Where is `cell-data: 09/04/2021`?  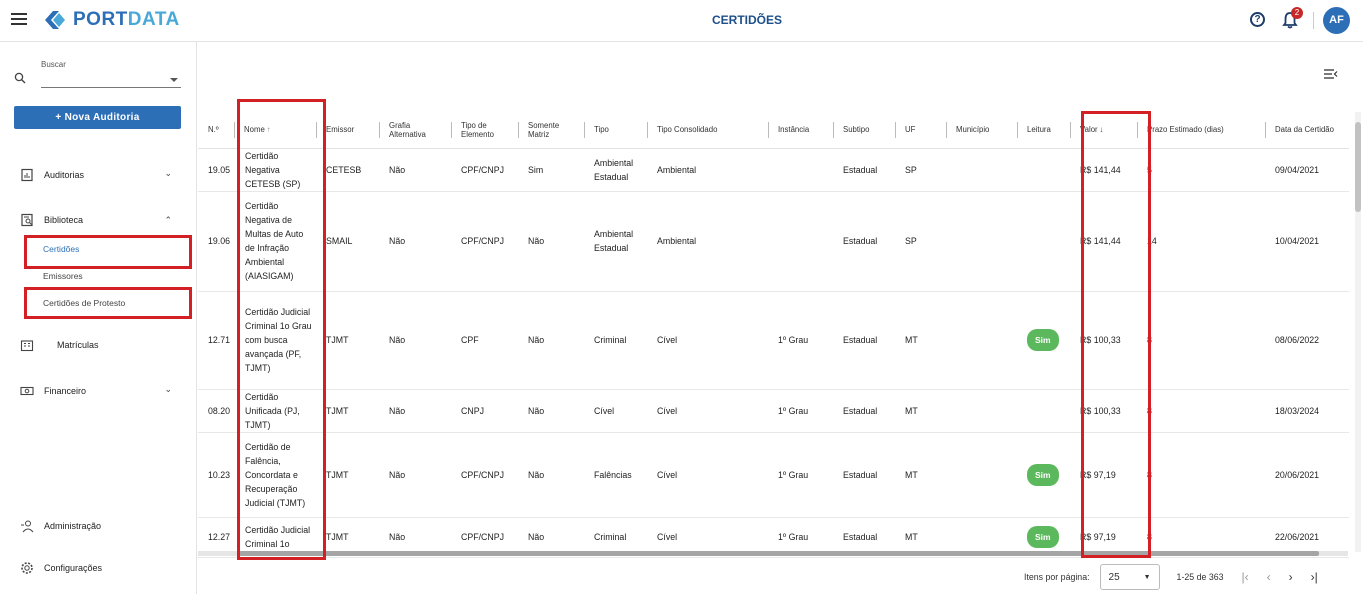
cell-data: 09/04/2021 is located at coordinates (1307, 170).